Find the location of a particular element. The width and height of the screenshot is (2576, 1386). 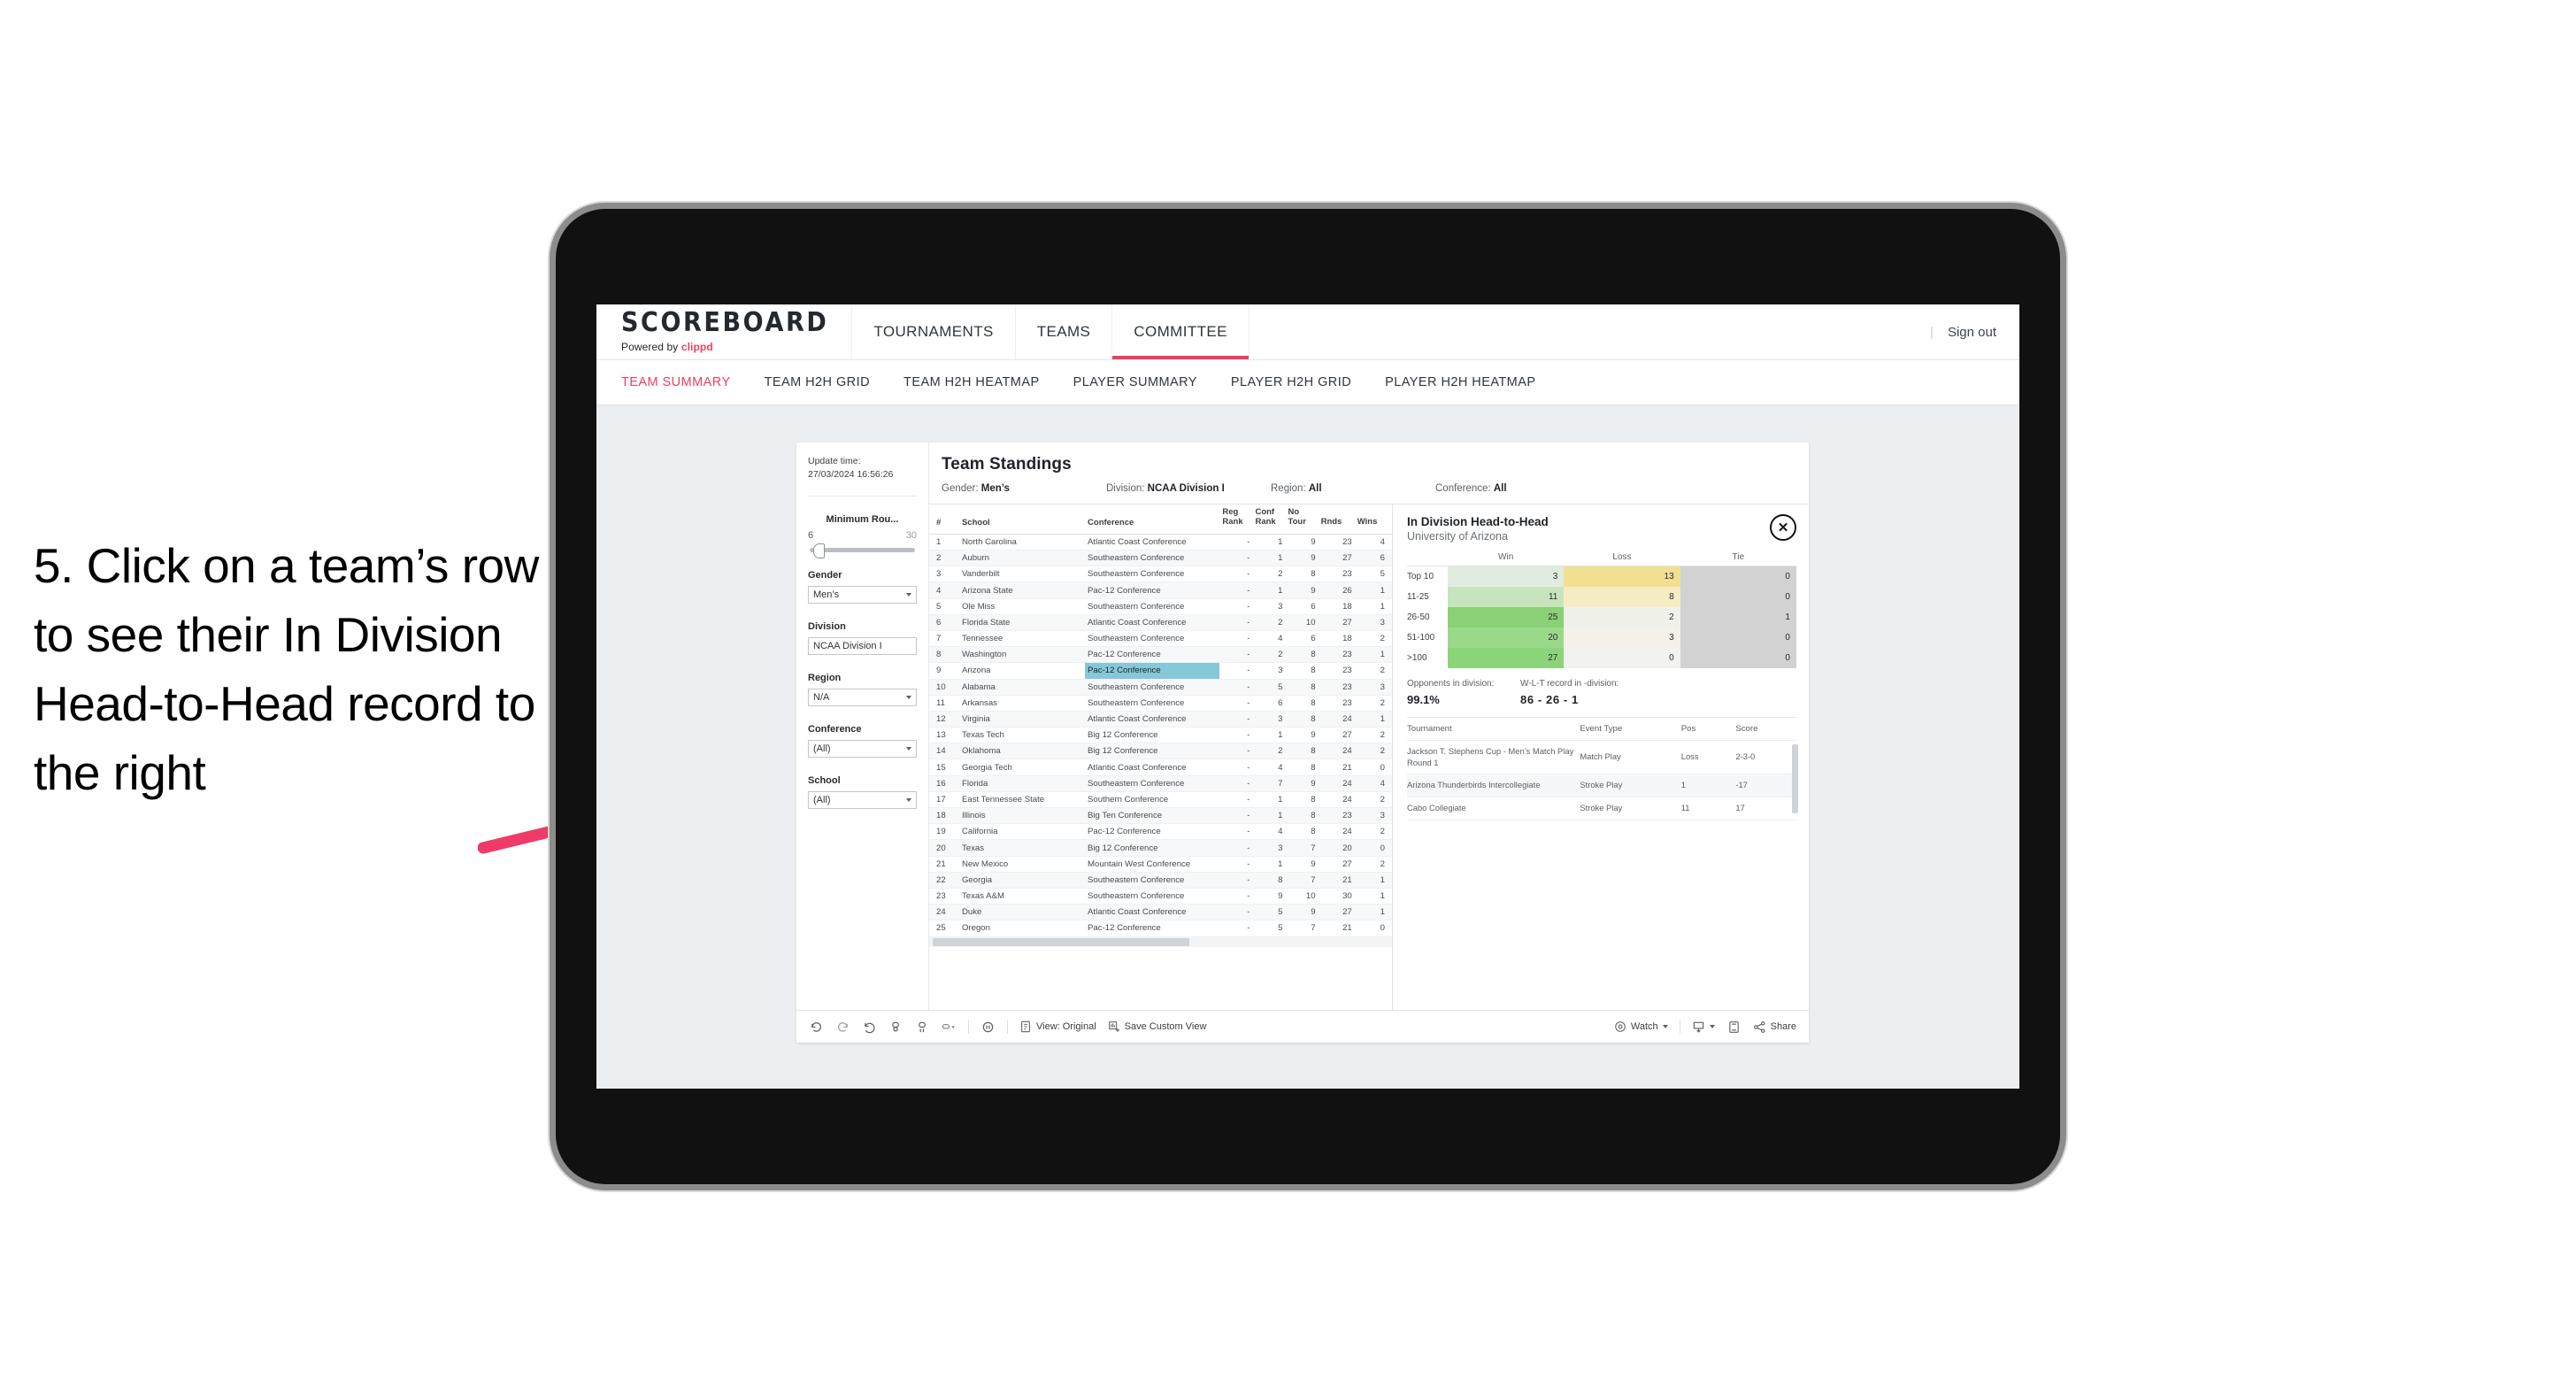

scrollbar-thumb is located at coordinates (1061, 941).